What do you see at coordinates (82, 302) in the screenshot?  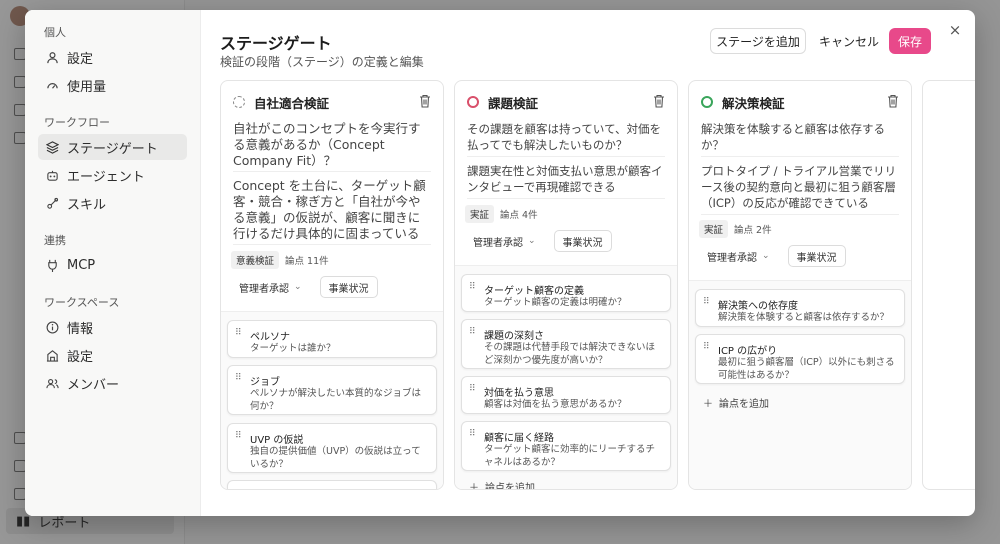 I see `section-title-workspace: ワークスペース` at bounding box center [82, 302].